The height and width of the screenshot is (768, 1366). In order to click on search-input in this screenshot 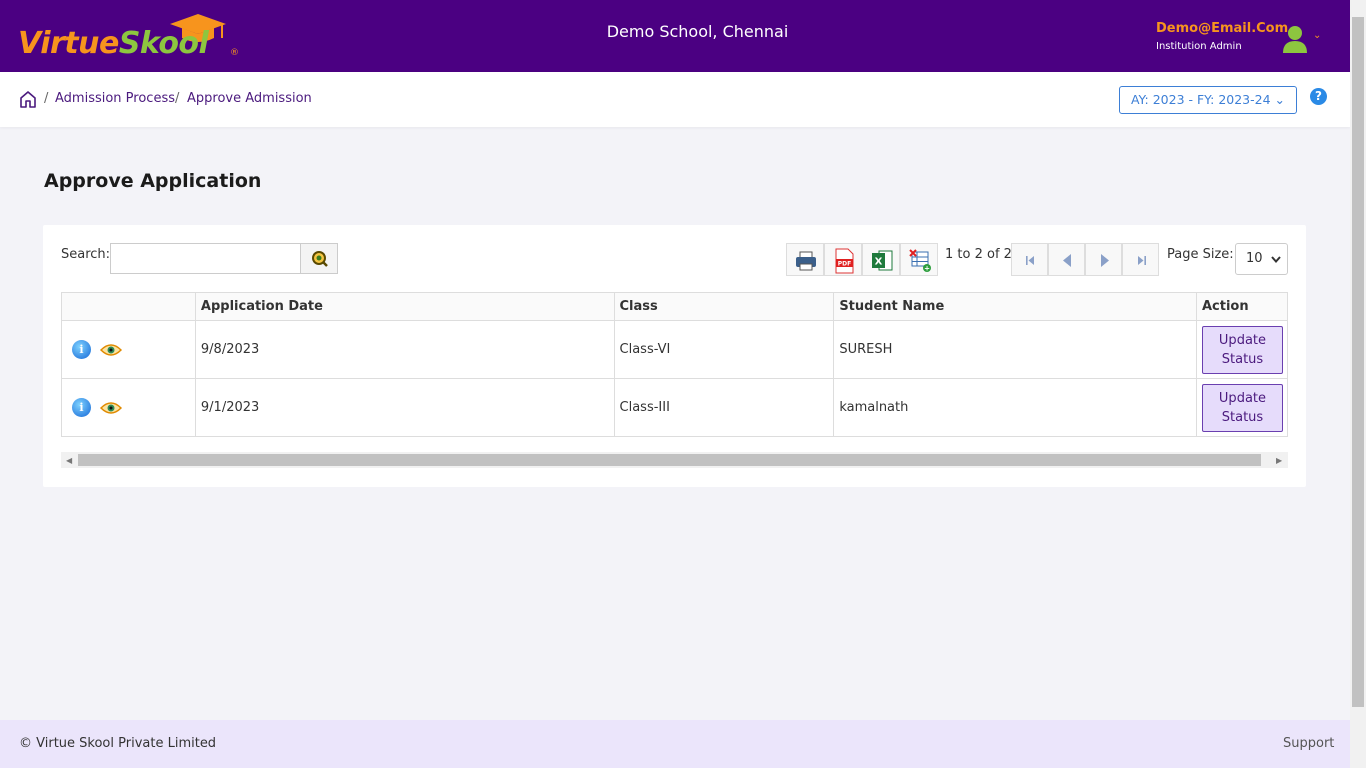, I will do `click(205, 258)`.